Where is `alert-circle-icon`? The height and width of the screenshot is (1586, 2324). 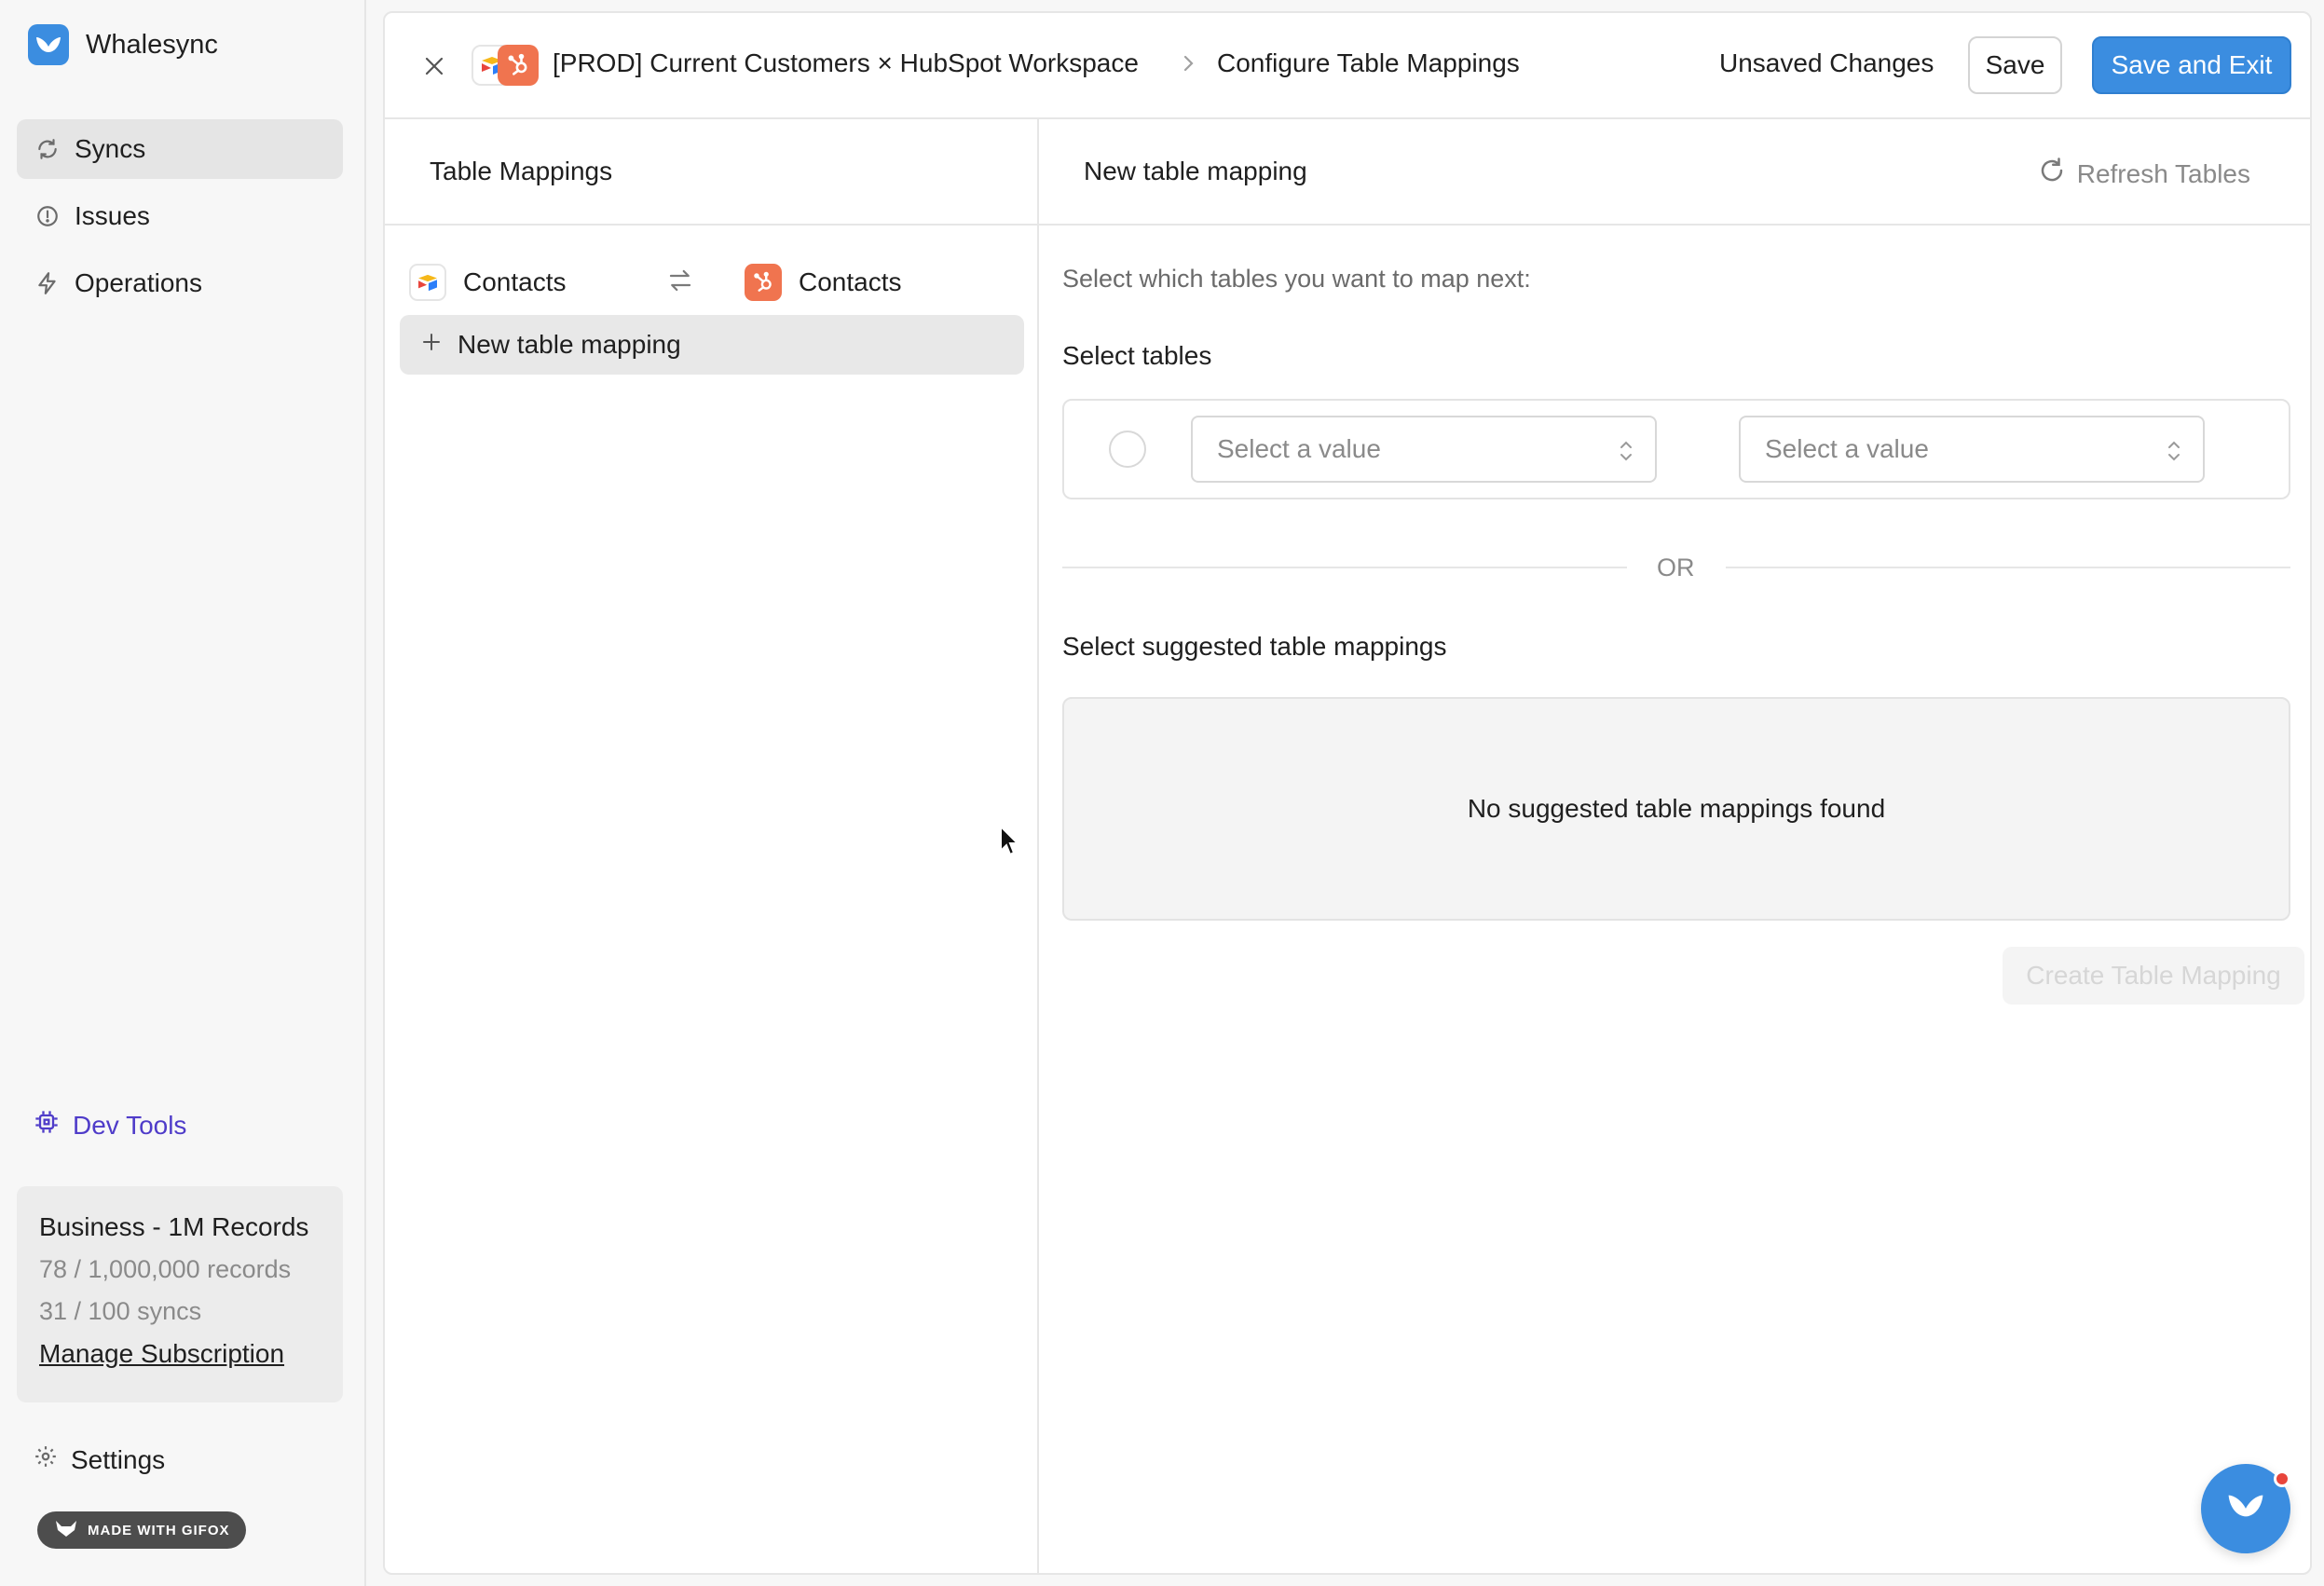
alert-circle-icon is located at coordinates (48, 216).